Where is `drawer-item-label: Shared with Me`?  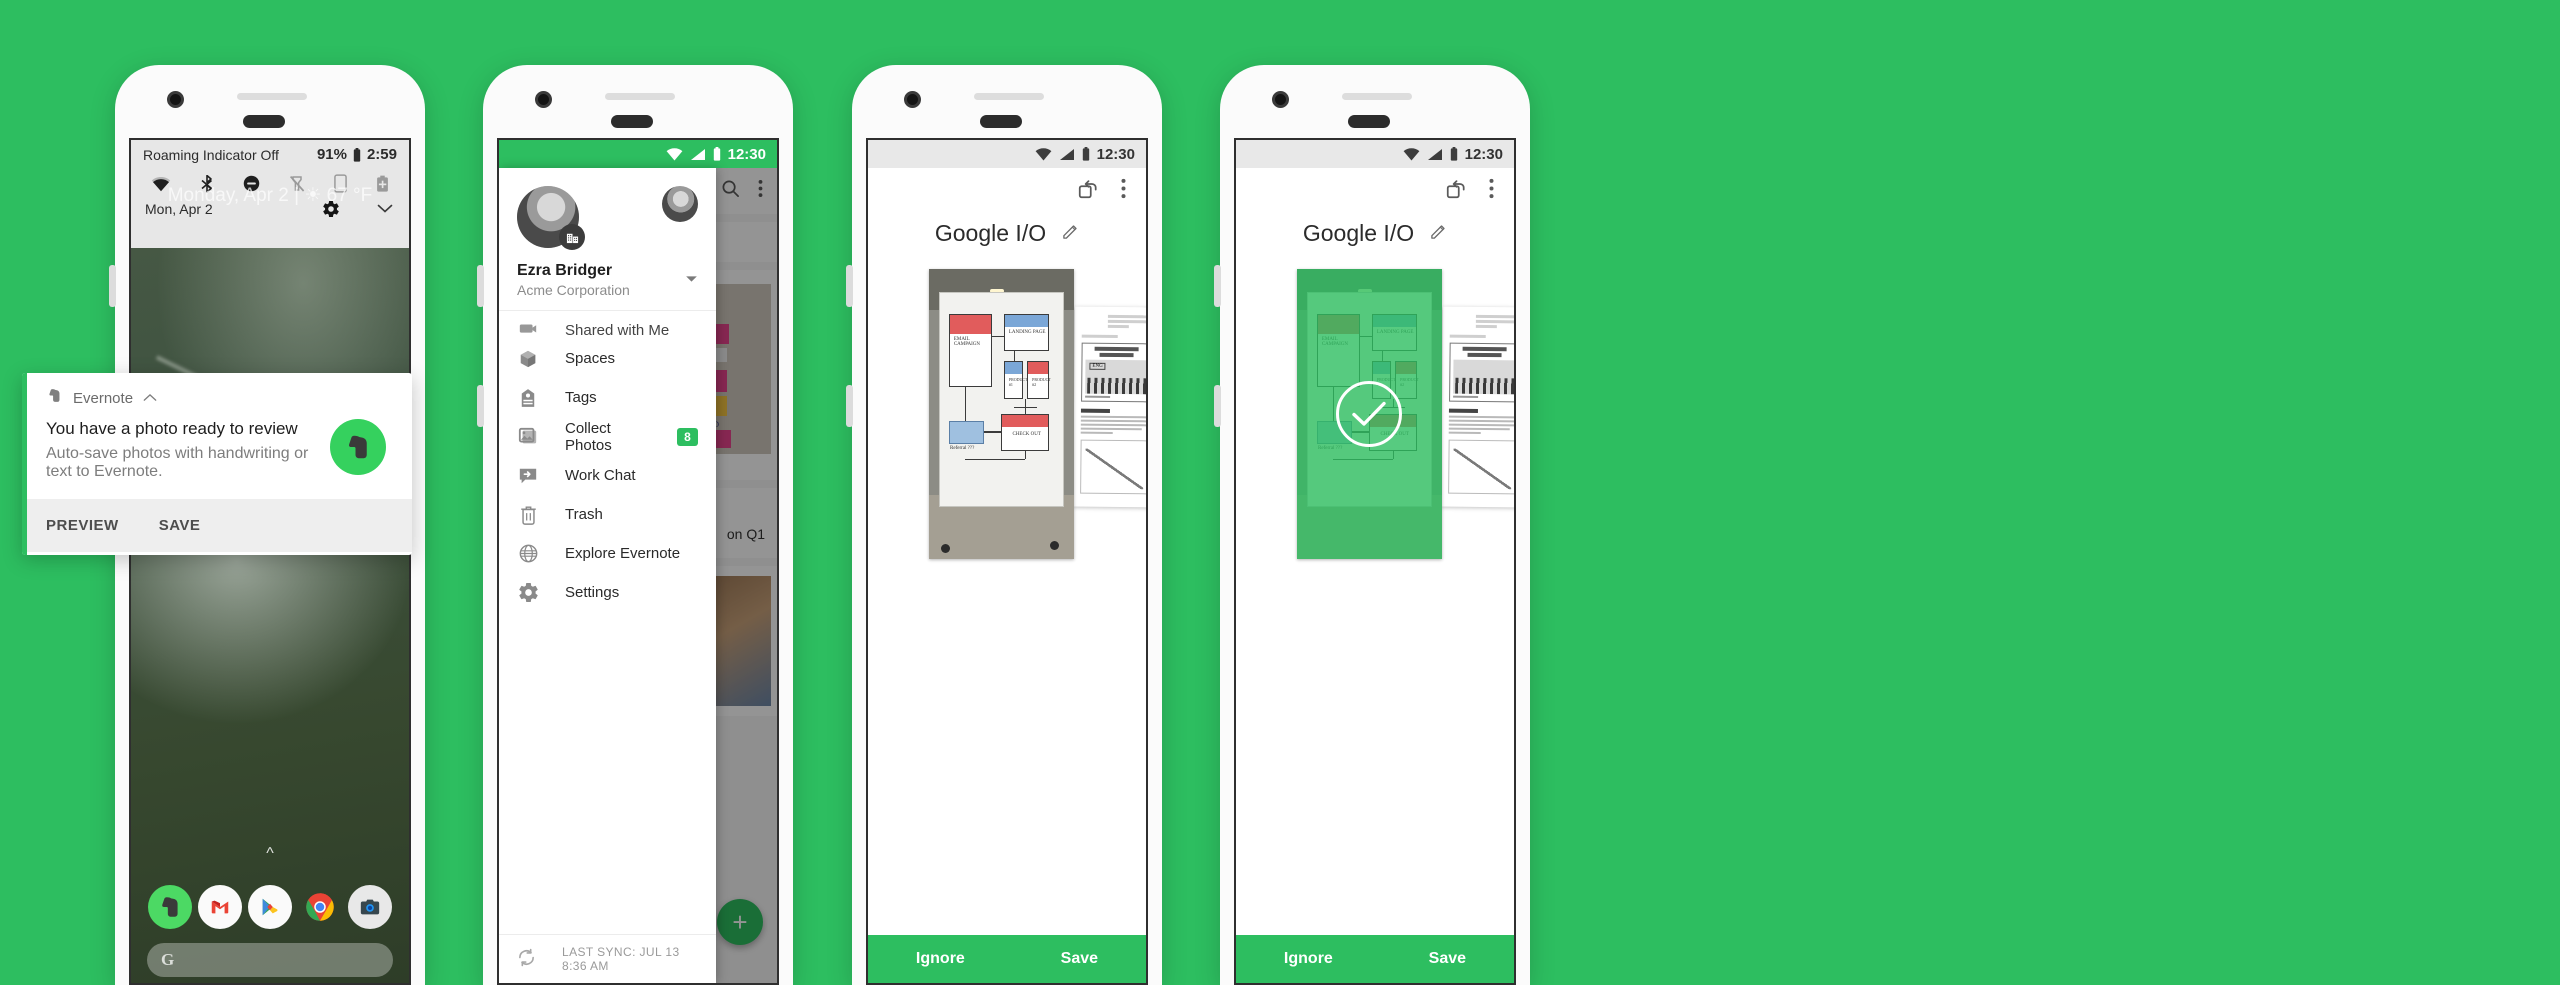 drawer-item-label: Shared with Me is located at coordinates (617, 330).